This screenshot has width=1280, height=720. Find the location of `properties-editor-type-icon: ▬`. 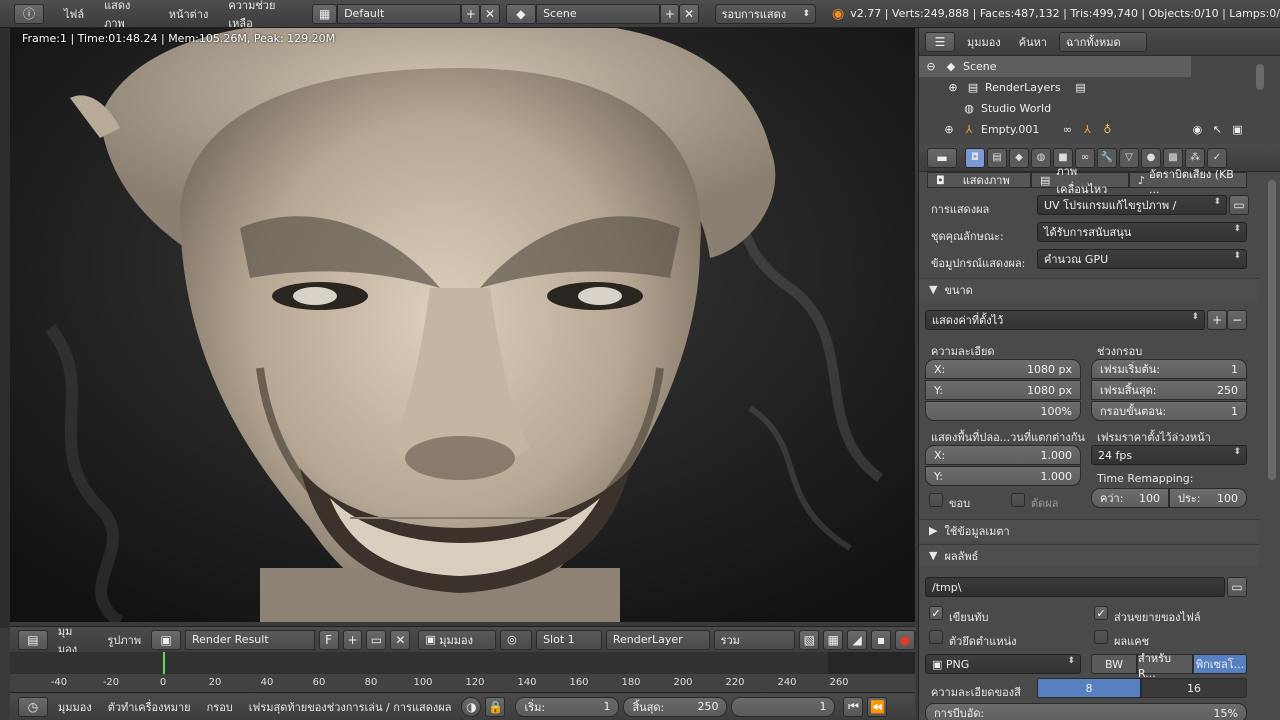

properties-editor-type-icon: ▬ is located at coordinates (942, 157).